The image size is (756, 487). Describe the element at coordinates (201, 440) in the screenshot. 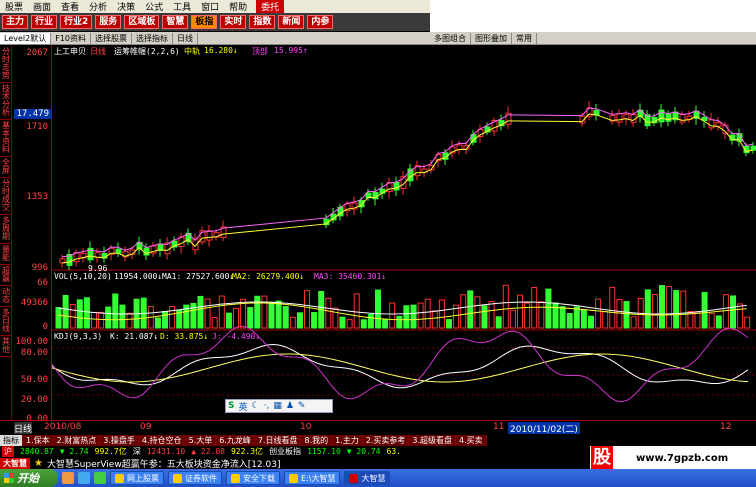

I see `indicator-tab: 5.大单` at that location.